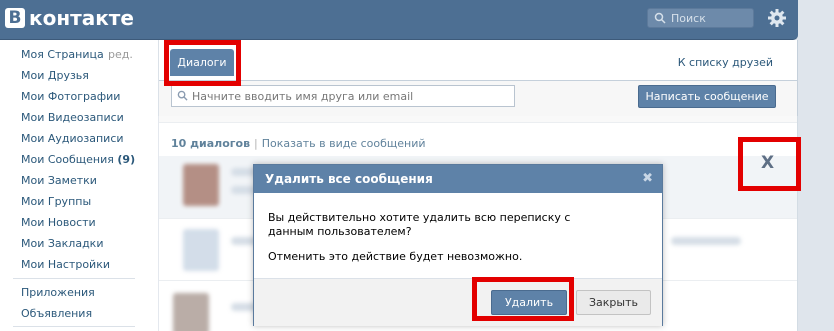 The width and height of the screenshot is (834, 331). What do you see at coordinates (767, 163) in the screenshot?
I see `delete-dialog-x-button: X` at bounding box center [767, 163].